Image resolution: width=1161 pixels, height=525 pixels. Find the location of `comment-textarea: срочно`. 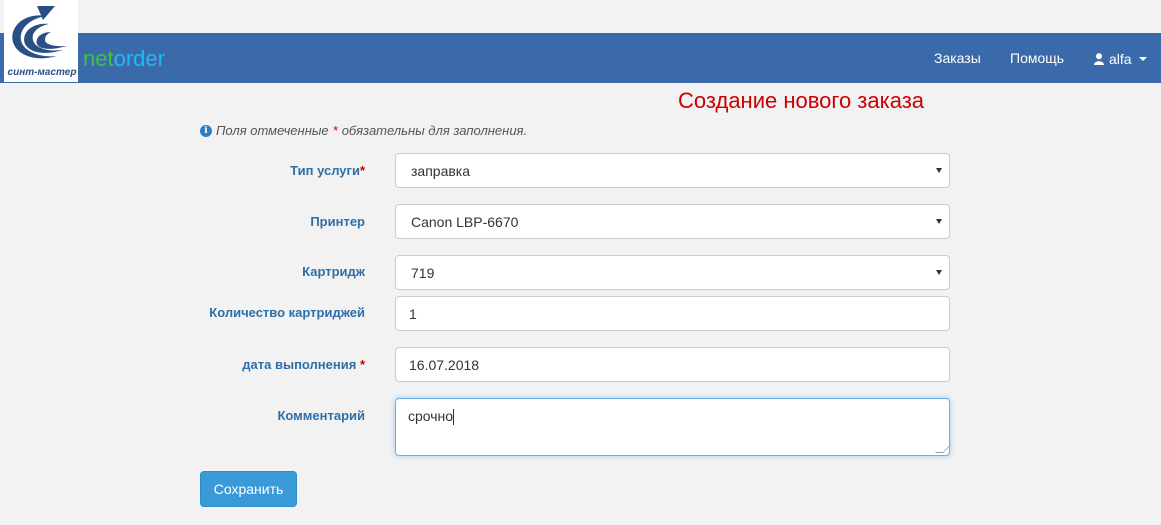

comment-textarea: срочно is located at coordinates (673, 427).